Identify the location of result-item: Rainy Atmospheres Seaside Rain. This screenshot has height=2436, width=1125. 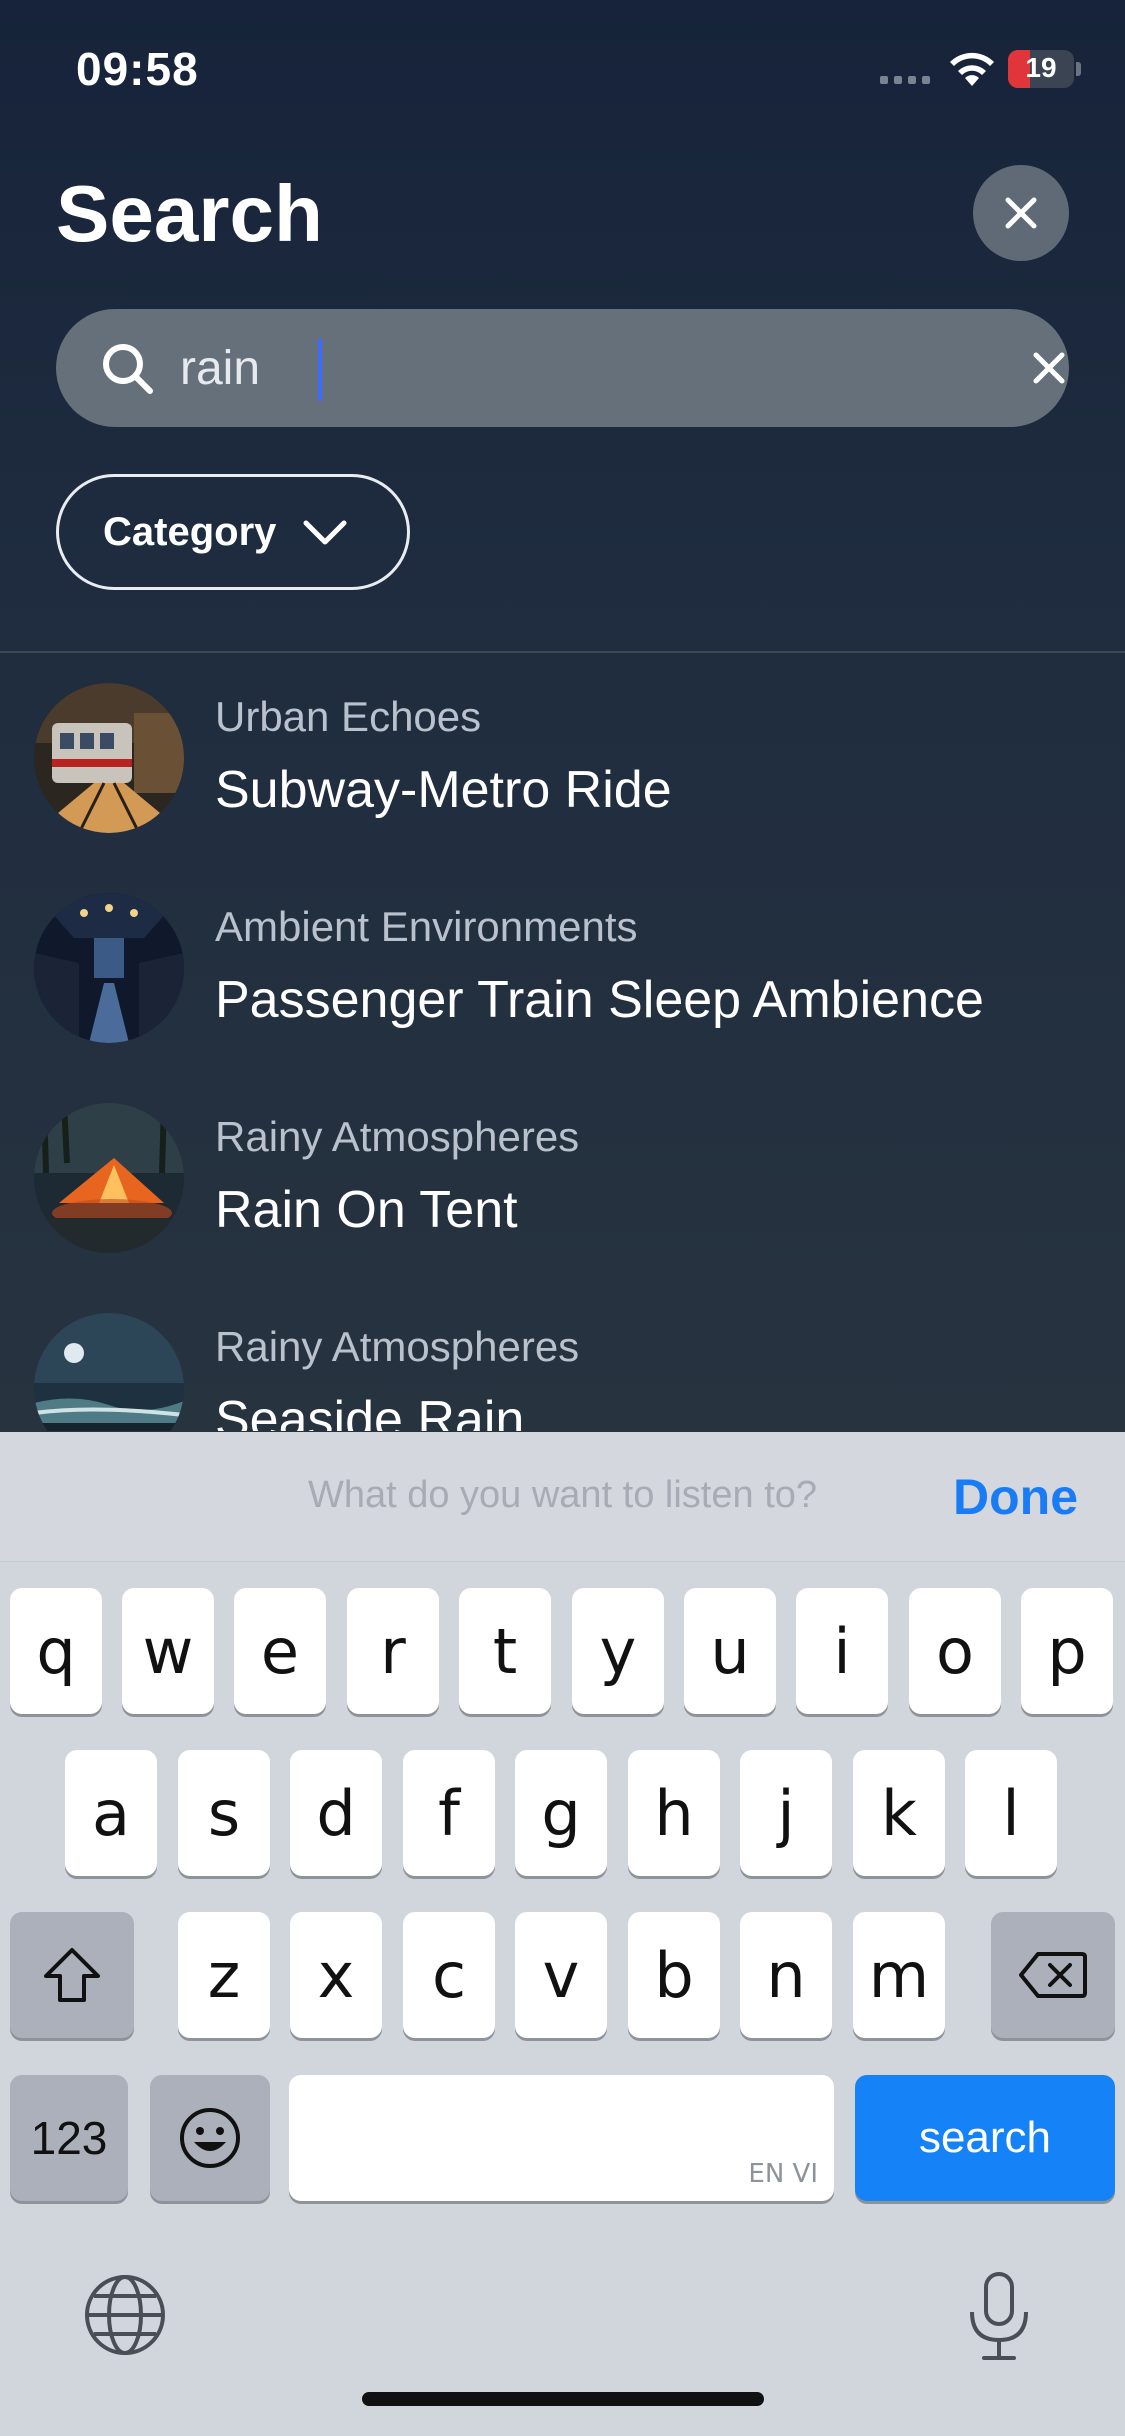
(562, 1357).